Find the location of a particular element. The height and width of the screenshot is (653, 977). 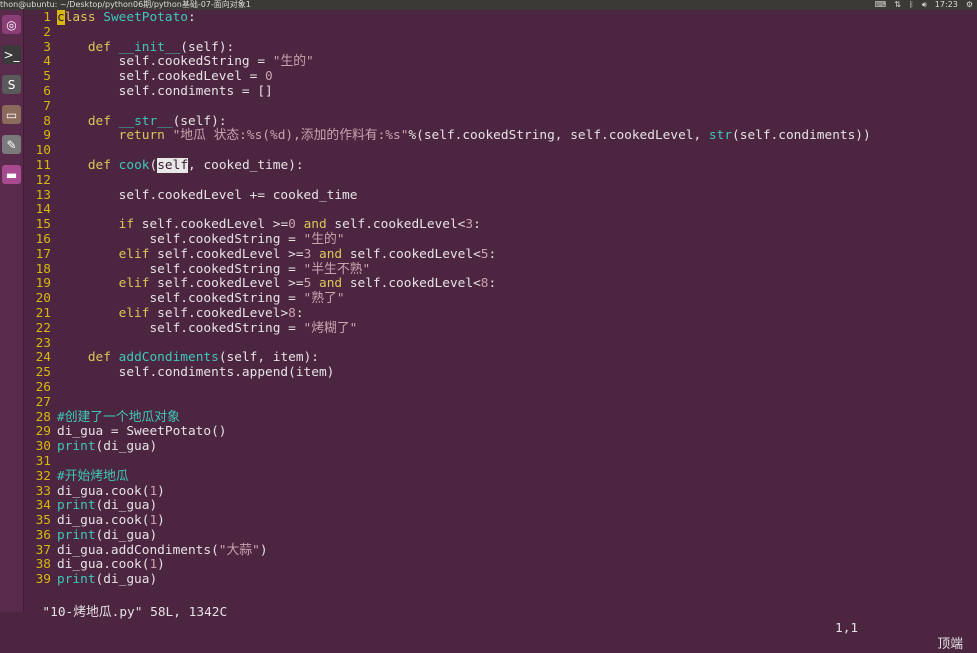

system-tray: ⌨ ⇅ ᛒ 🔊︎ 17:23 ⚙ is located at coordinates (924, 5).